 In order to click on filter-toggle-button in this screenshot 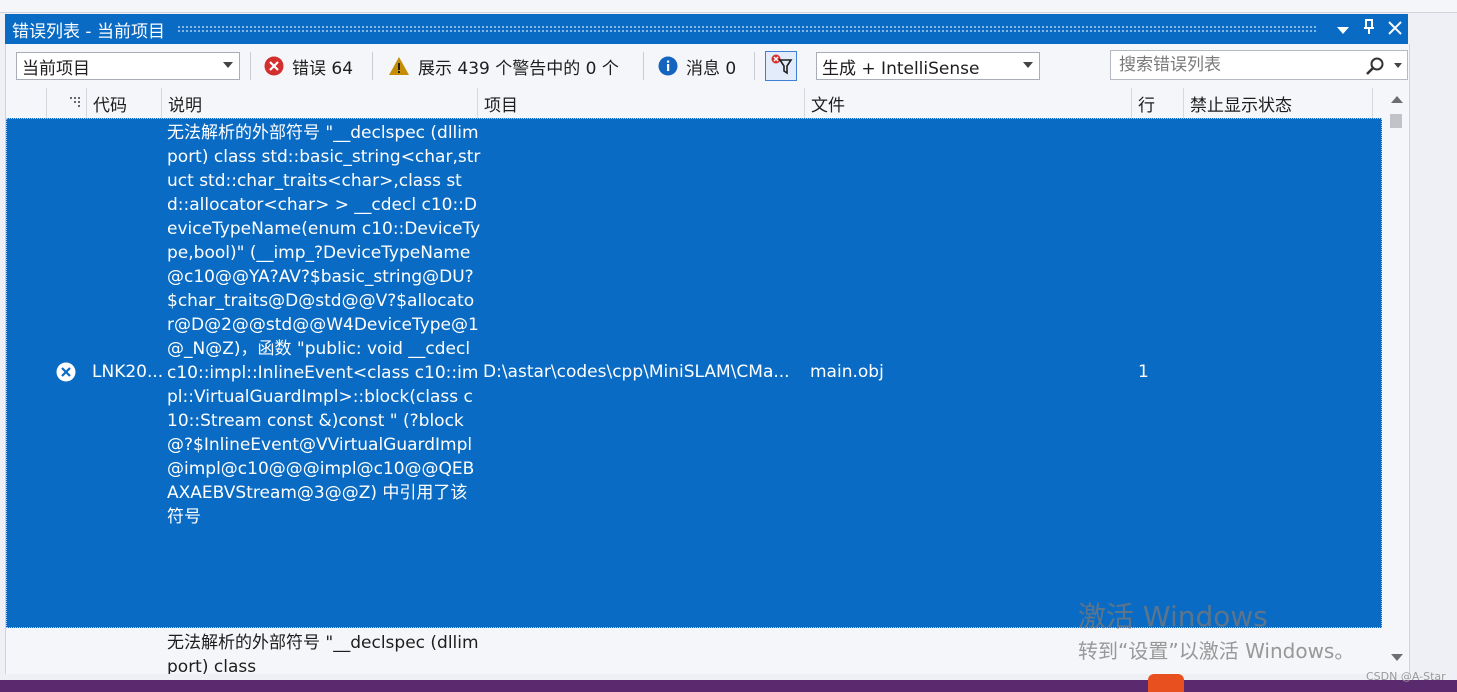, I will do `click(781, 66)`.